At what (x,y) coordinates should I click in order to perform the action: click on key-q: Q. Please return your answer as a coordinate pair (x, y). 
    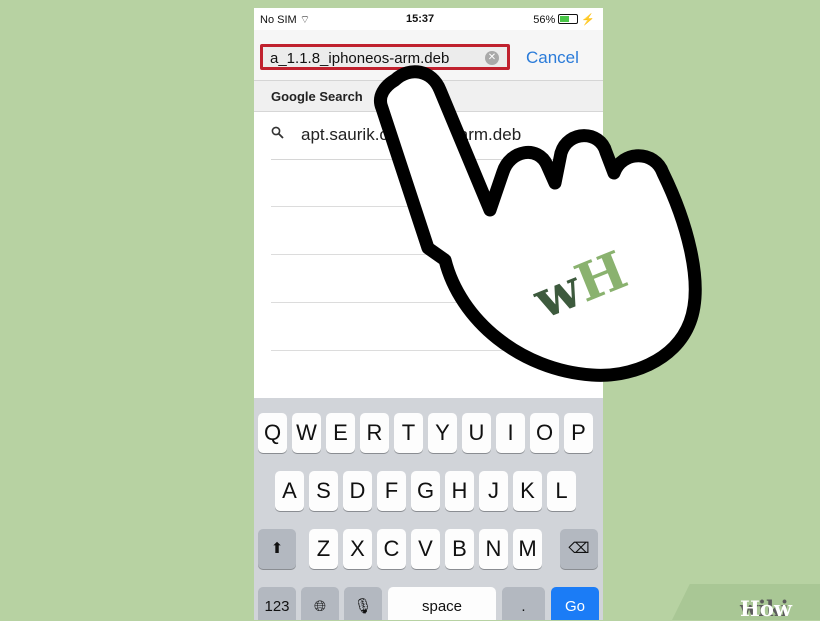
    Looking at the image, I should click on (272, 433).